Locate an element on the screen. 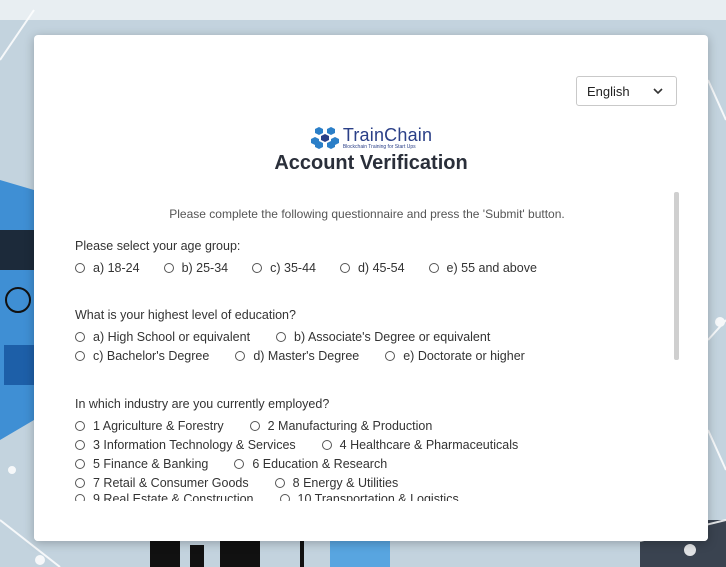 This screenshot has width=726, height=567. education-option-d: d) Master's Degree is located at coordinates (297, 356).